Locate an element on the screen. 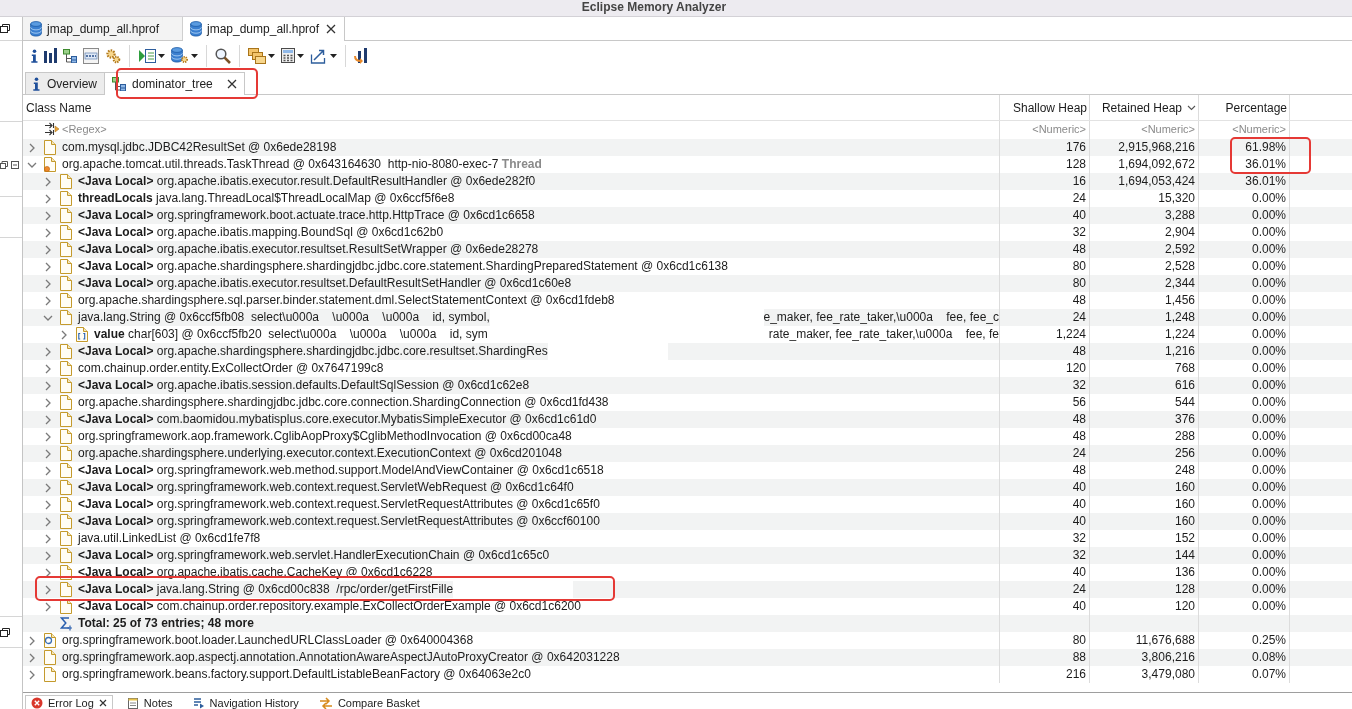 The image size is (1352, 709). tree-item-label: <Java Local> org.springframework.web.context.request.ServletWebRequest @ 0x6cd1c64f0 is located at coordinates (326, 487).